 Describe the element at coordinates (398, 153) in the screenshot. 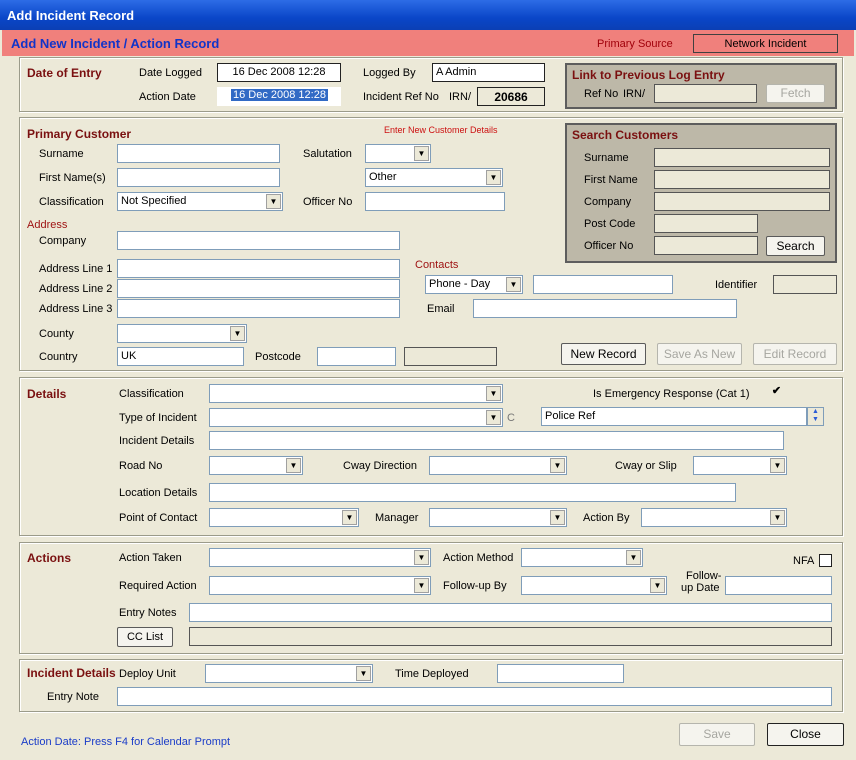

I see `salutation-select: ▼` at that location.